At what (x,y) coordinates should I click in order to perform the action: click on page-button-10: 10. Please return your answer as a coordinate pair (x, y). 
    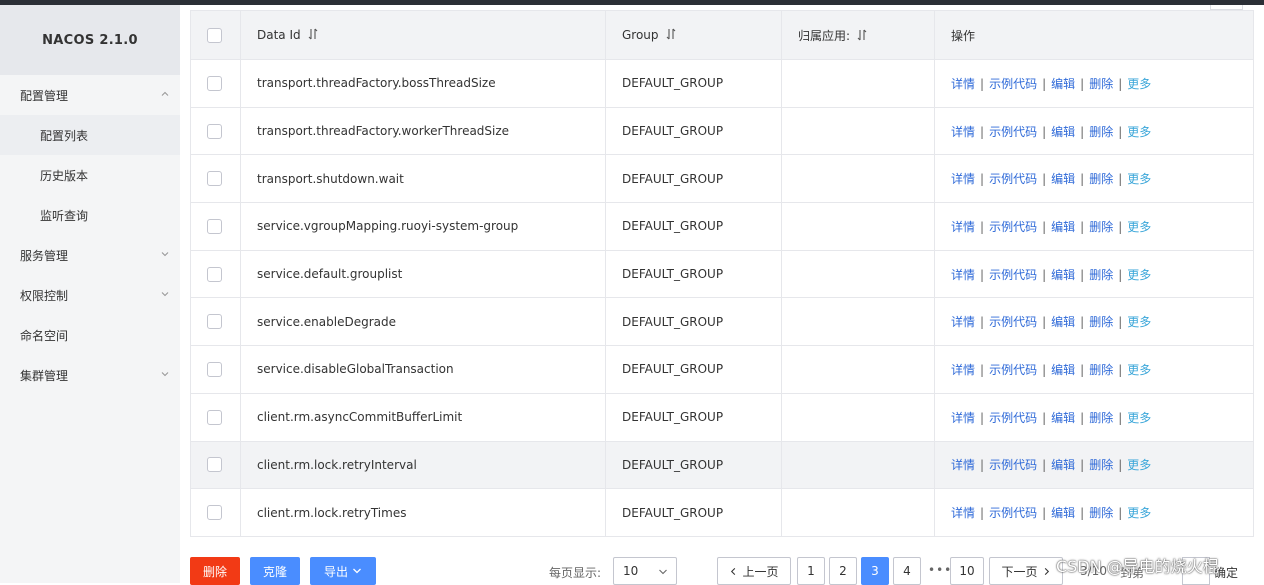
    Looking at the image, I should click on (967, 571).